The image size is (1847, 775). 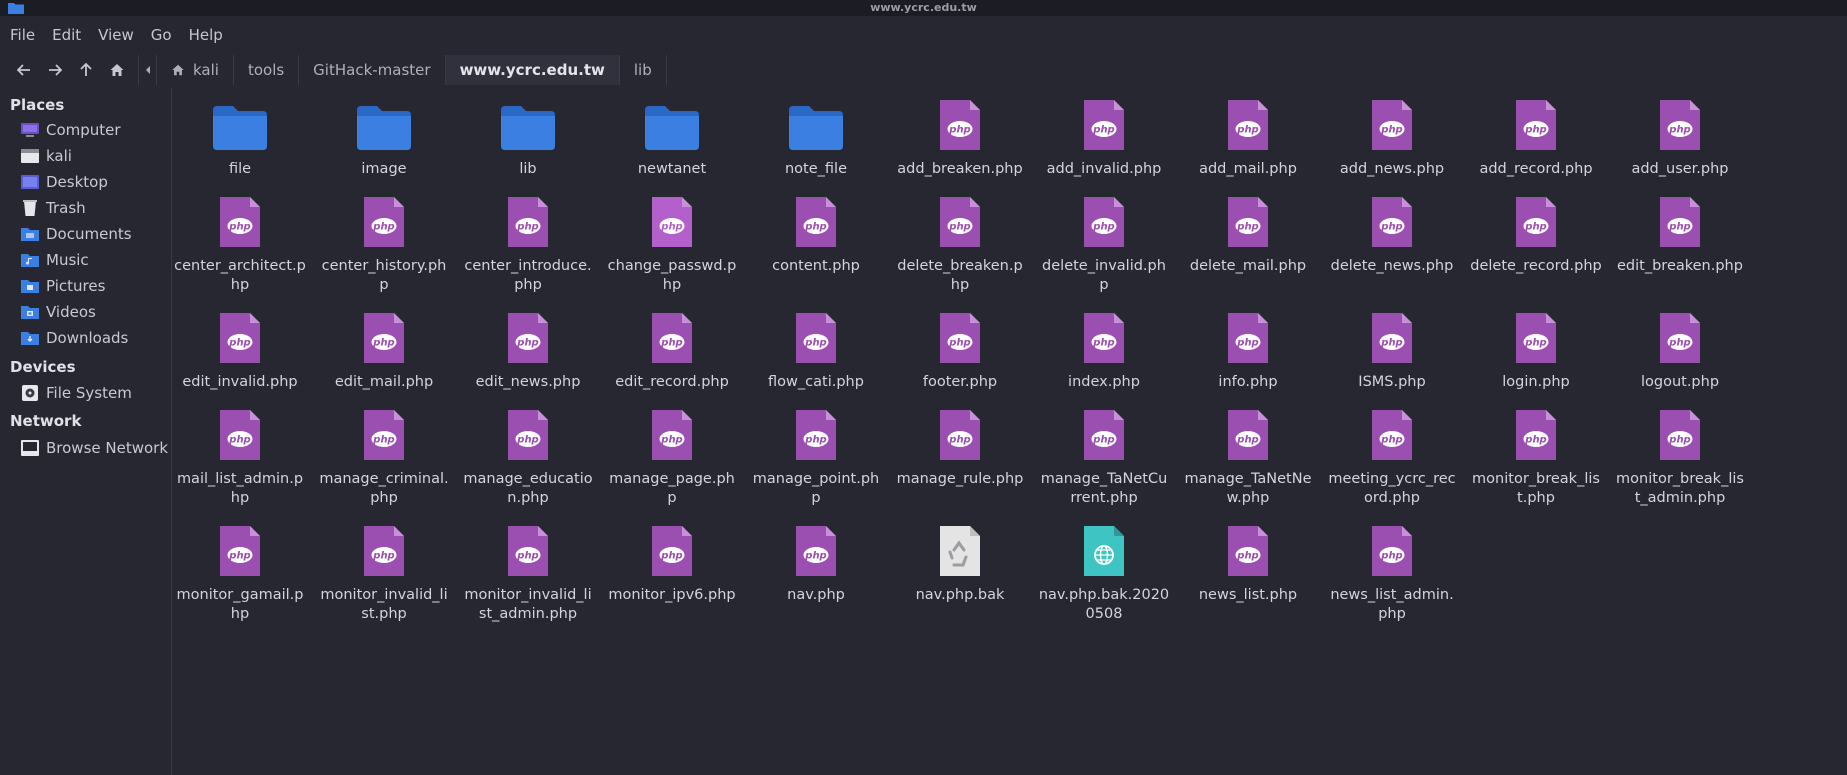 I want to click on file-item: php manage_TaNetCurrent.php, so click(x=1104, y=453).